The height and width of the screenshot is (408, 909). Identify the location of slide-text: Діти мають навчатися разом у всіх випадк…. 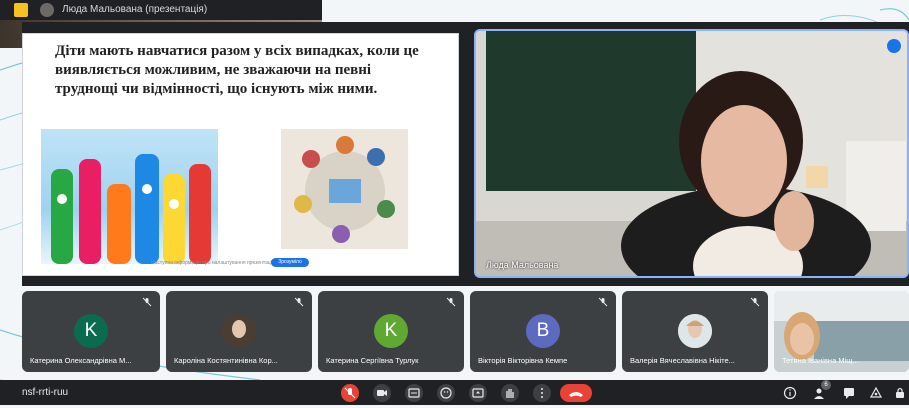
(237, 70).